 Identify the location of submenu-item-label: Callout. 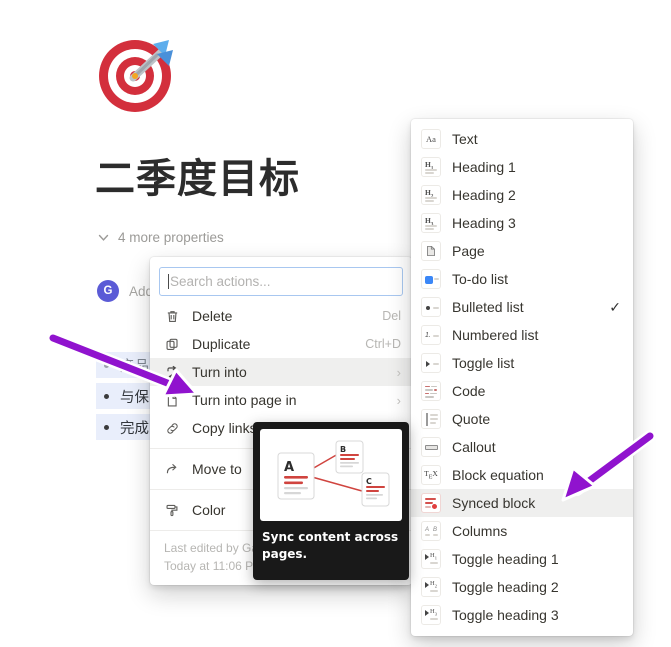
(474, 447).